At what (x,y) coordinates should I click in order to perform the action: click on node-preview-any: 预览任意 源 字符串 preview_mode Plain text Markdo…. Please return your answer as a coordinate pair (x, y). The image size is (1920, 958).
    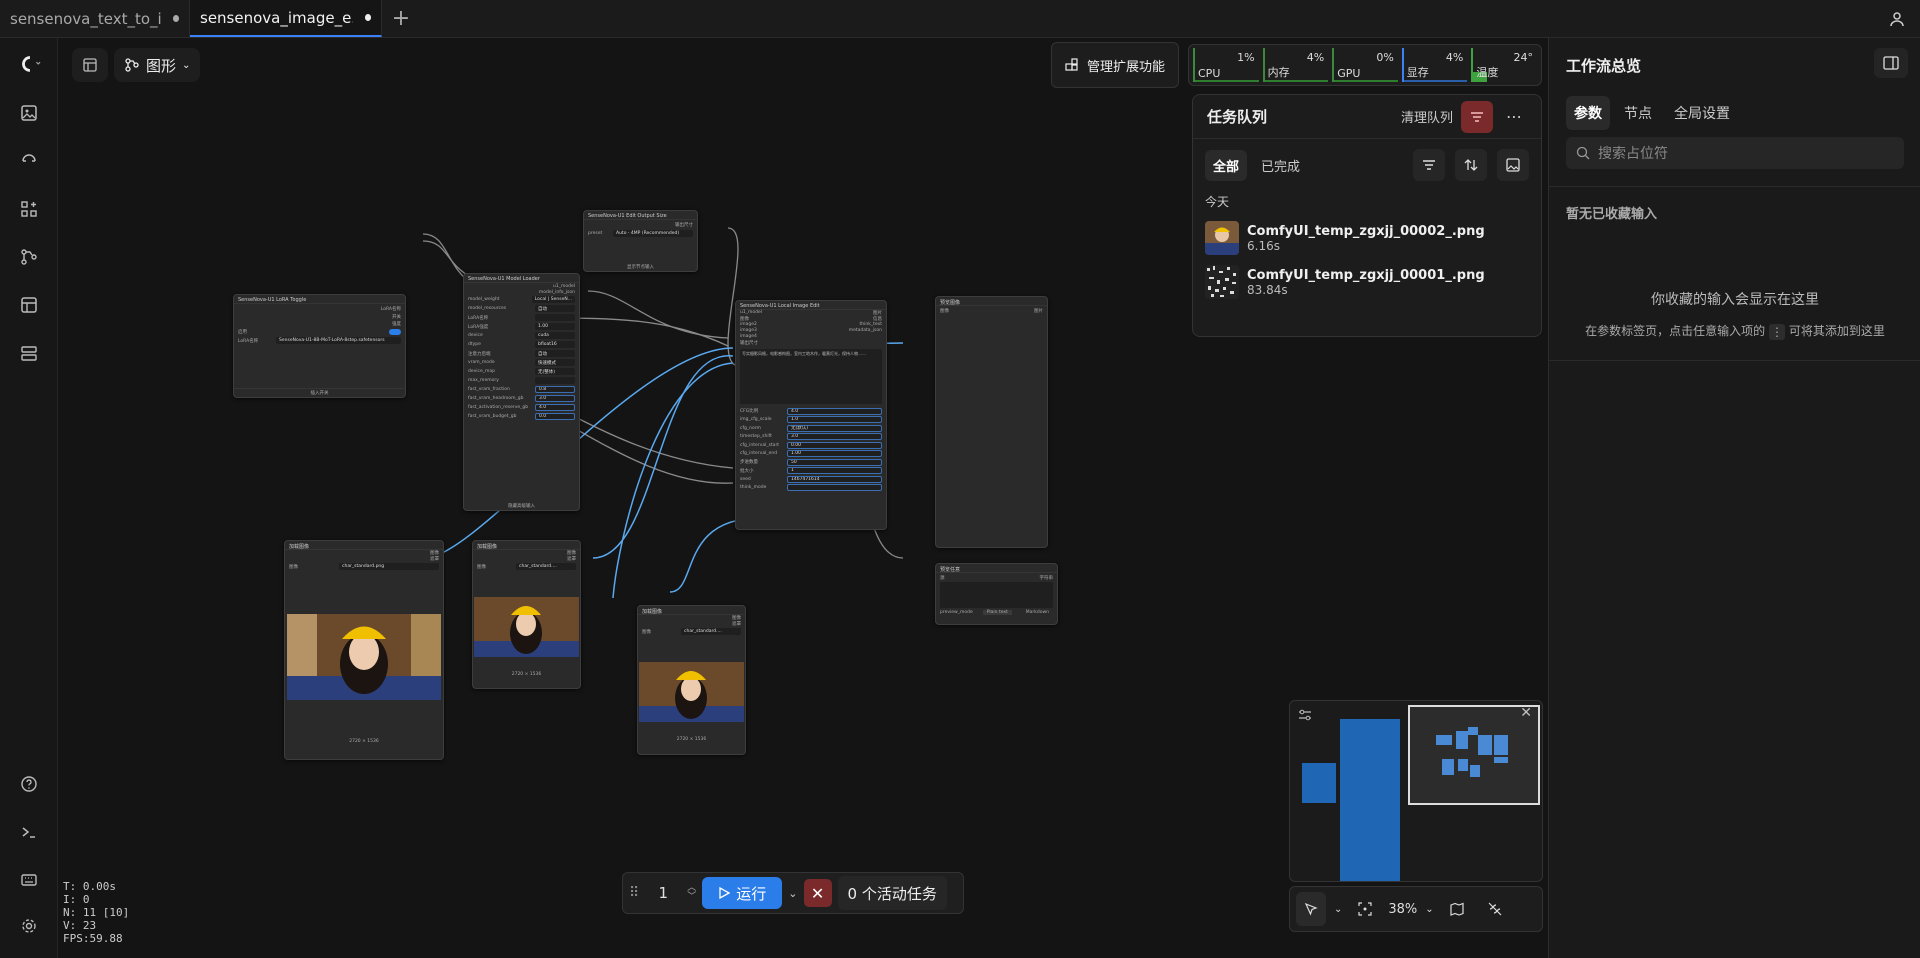
    Looking at the image, I should click on (996, 594).